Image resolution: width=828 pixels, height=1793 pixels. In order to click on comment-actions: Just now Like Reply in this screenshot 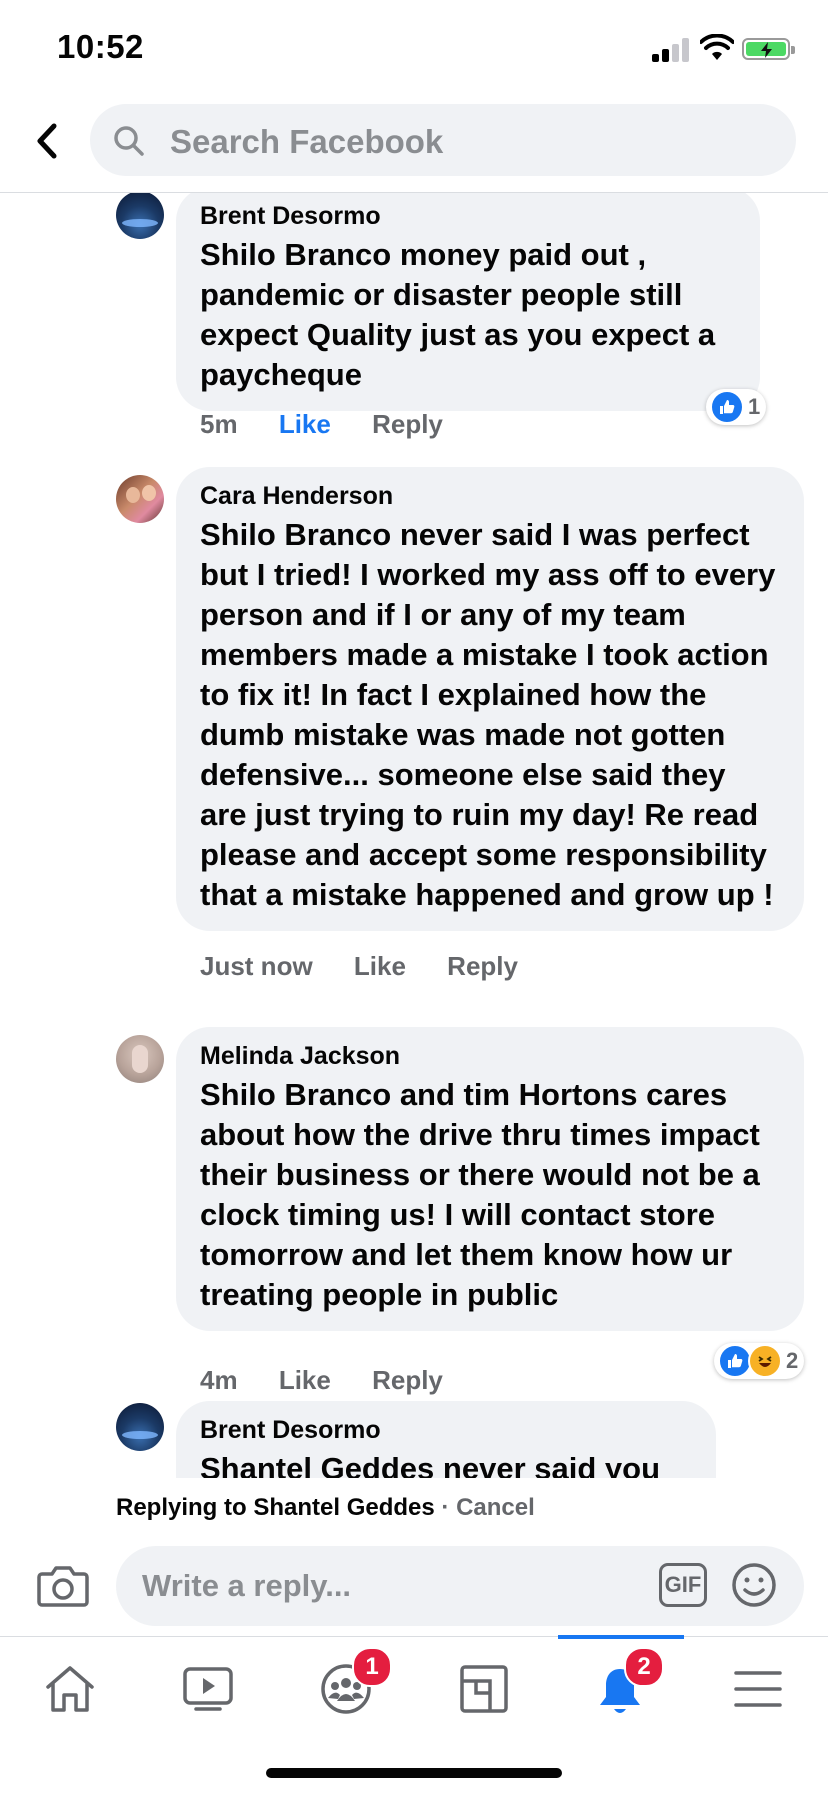, I will do `click(376, 966)`.